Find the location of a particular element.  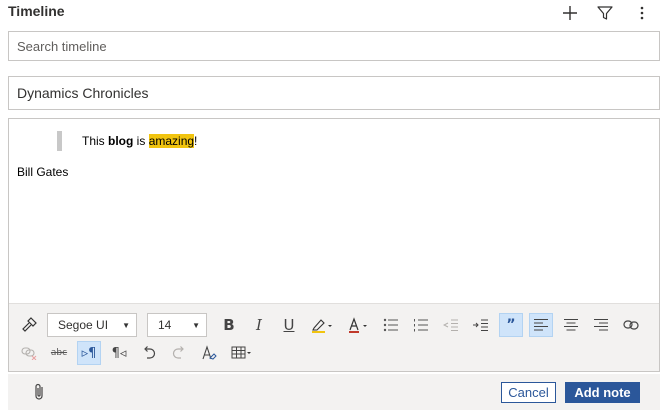

align-center-icon is located at coordinates (571, 324).